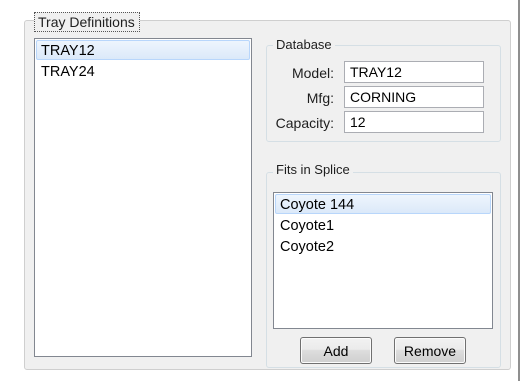  I want to click on capacity-field, so click(414, 122).